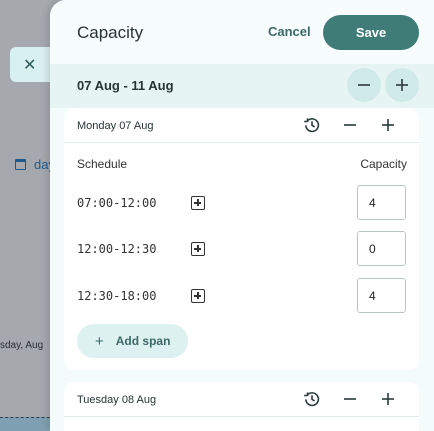 The image size is (434, 431). What do you see at coordinates (117, 203) in the screenshot?
I see `slot-time: 07:00-12:00` at bounding box center [117, 203].